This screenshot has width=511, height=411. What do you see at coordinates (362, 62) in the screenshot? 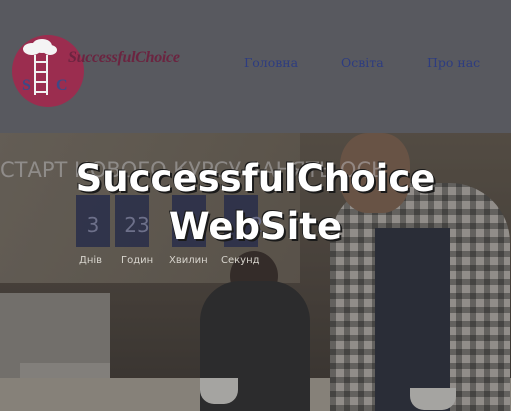
I see `nav-item-education: Освіта` at bounding box center [362, 62].